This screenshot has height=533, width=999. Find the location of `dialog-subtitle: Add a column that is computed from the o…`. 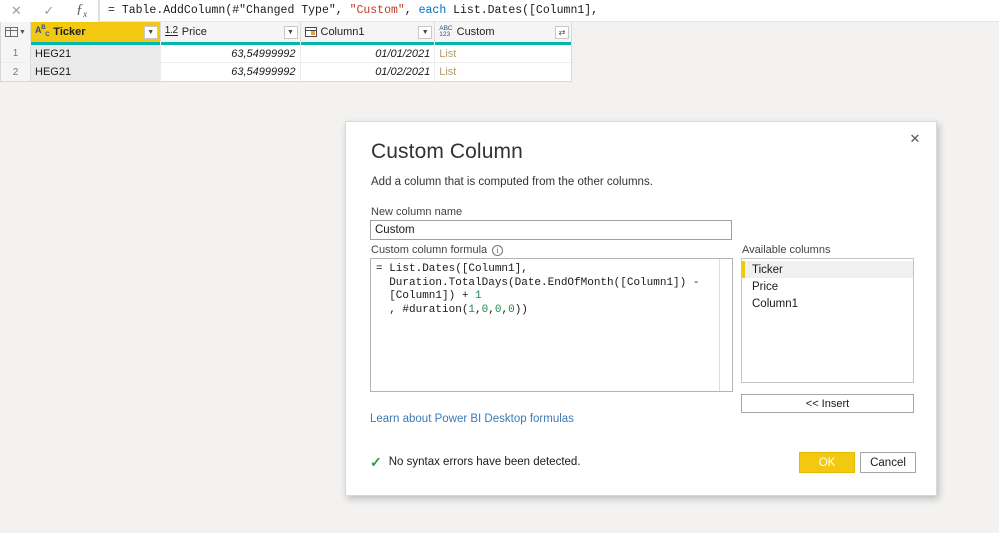

dialog-subtitle: Add a column that is computed from the o… is located at coordinates (512, 182).